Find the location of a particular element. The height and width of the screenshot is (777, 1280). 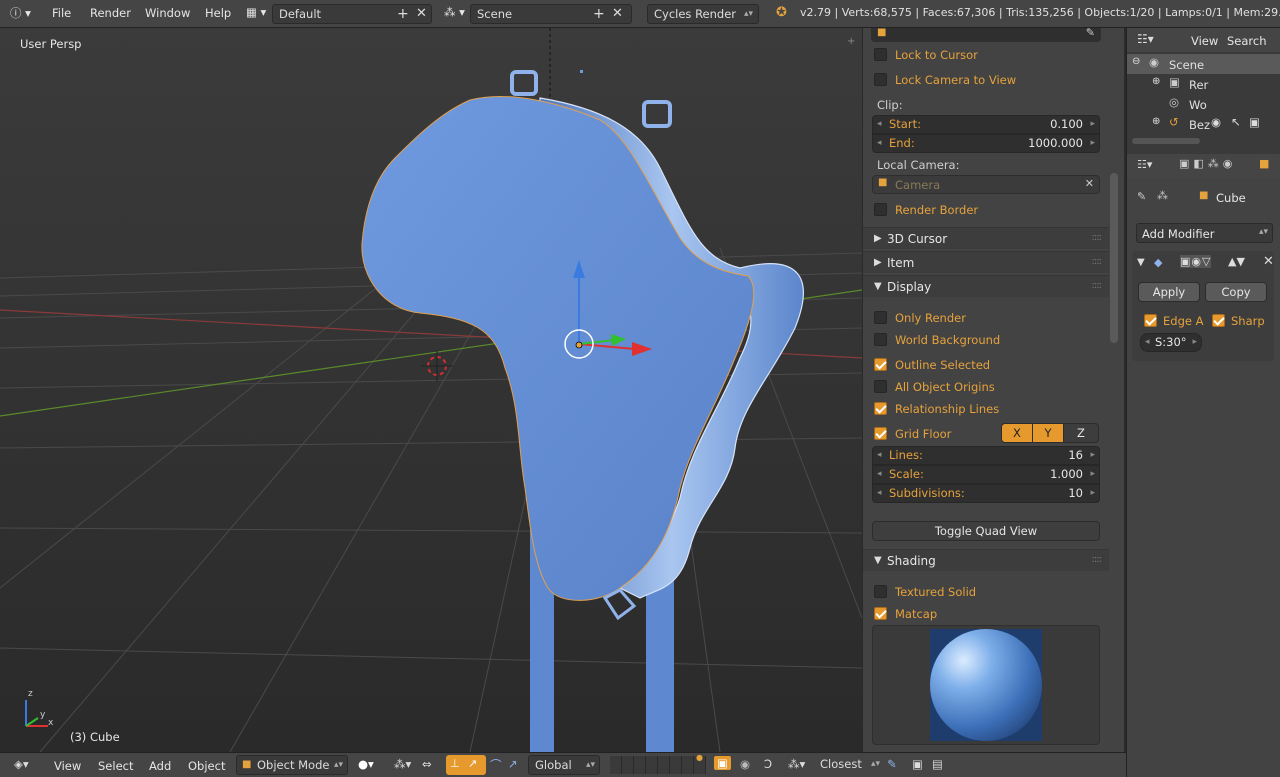

menu-select: Select is located at coordinates (115, 766).